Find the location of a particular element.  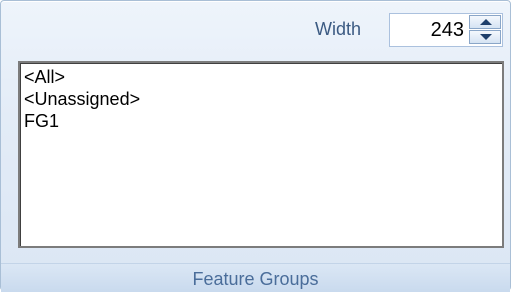

group-footer: Feature Groups is located at coordinates (255, 277).